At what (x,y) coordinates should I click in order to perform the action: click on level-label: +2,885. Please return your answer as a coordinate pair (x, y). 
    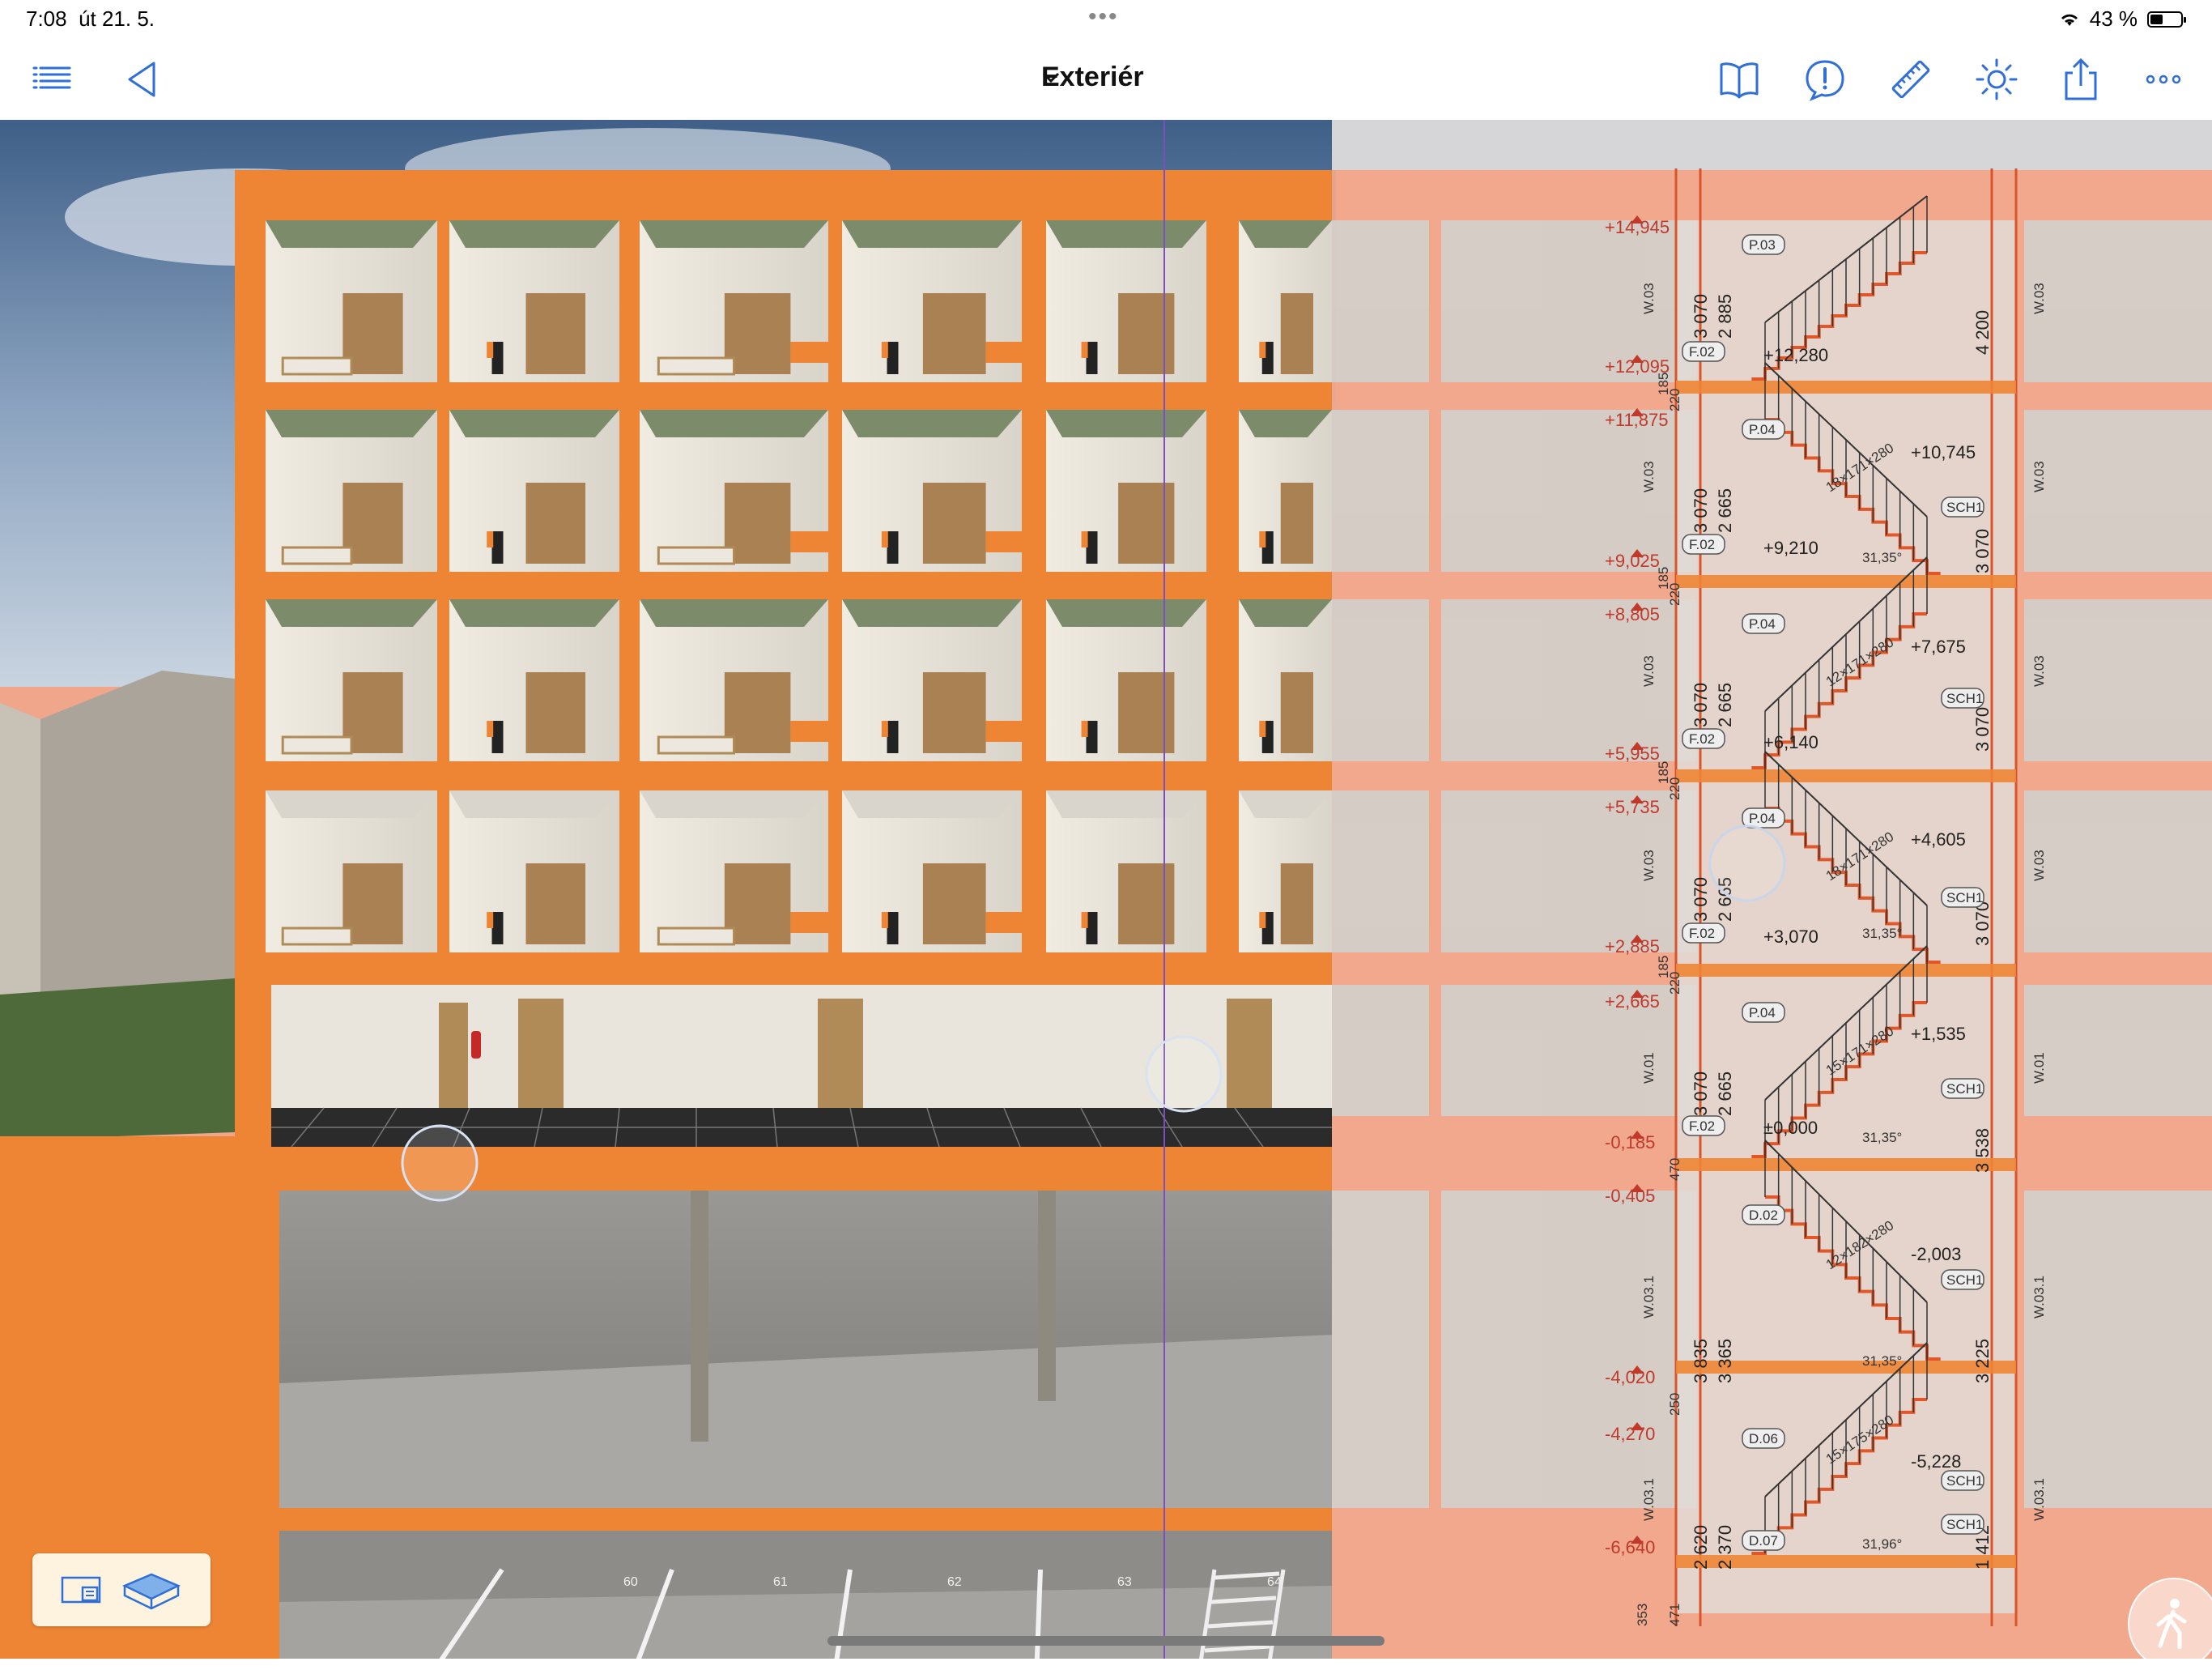
    Looking at the image, I should click on (1633, 946).